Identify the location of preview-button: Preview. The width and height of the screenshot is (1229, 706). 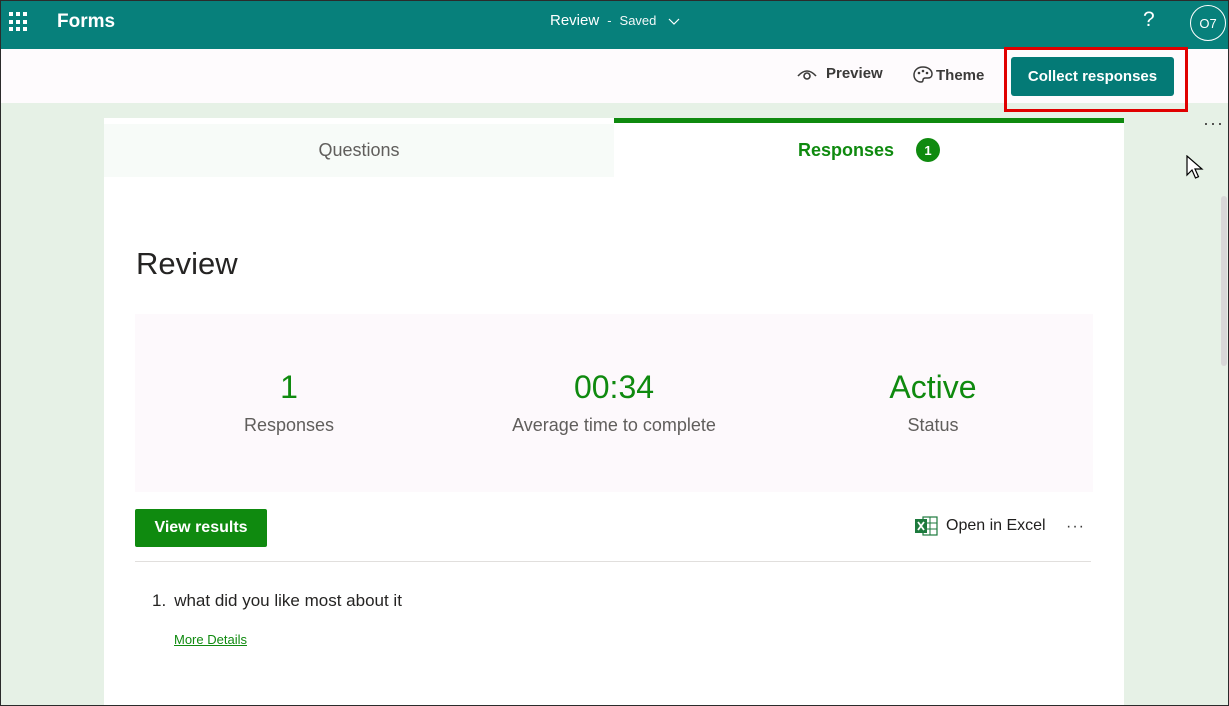
(839, 73).